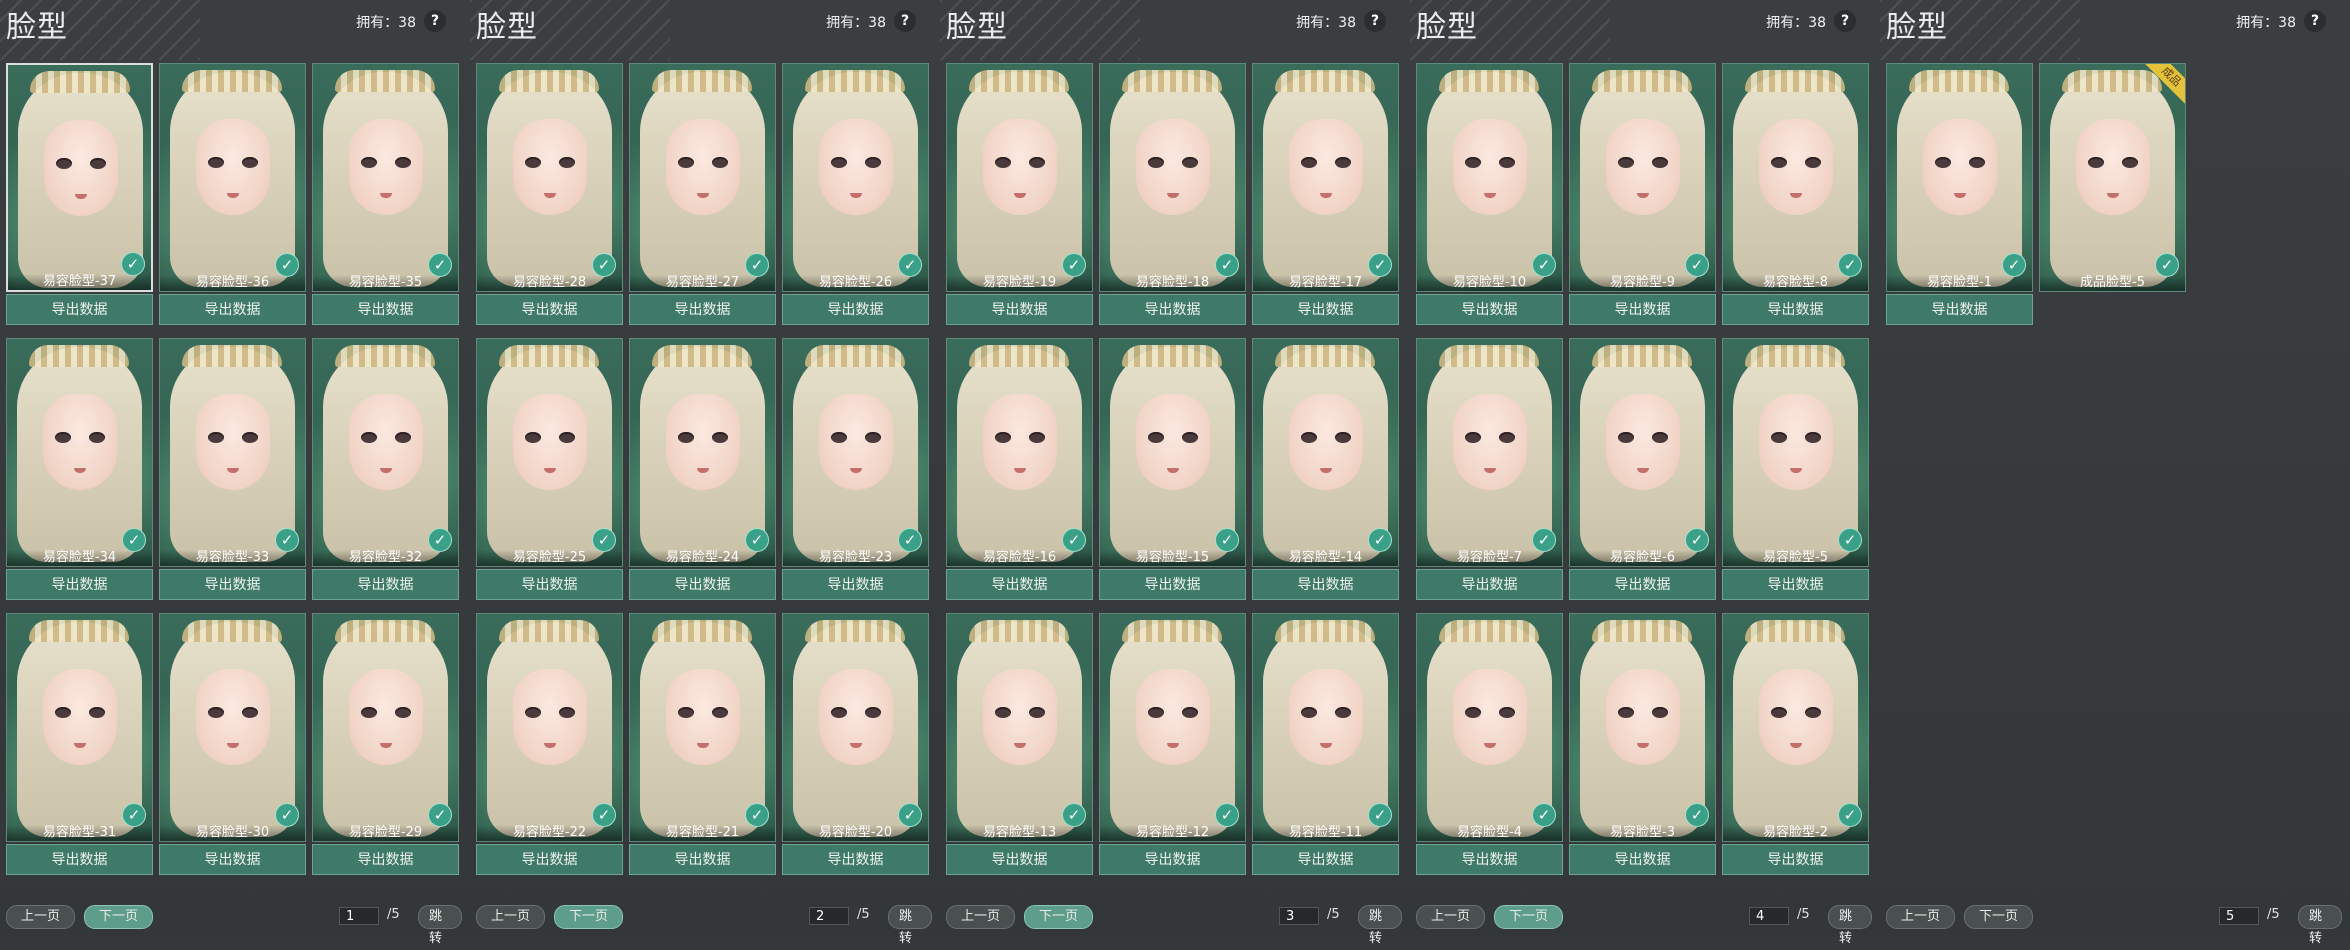 This screenshot has width=2350, height=950. I want to click on face-card: ✓ 易容脸型-9, so click(1642, 177).